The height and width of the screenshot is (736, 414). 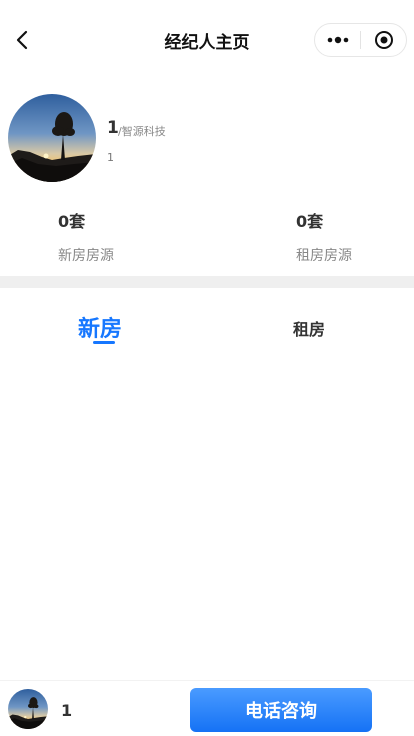 I want to click on mini-program-capsule, so click(x=360, y=40).